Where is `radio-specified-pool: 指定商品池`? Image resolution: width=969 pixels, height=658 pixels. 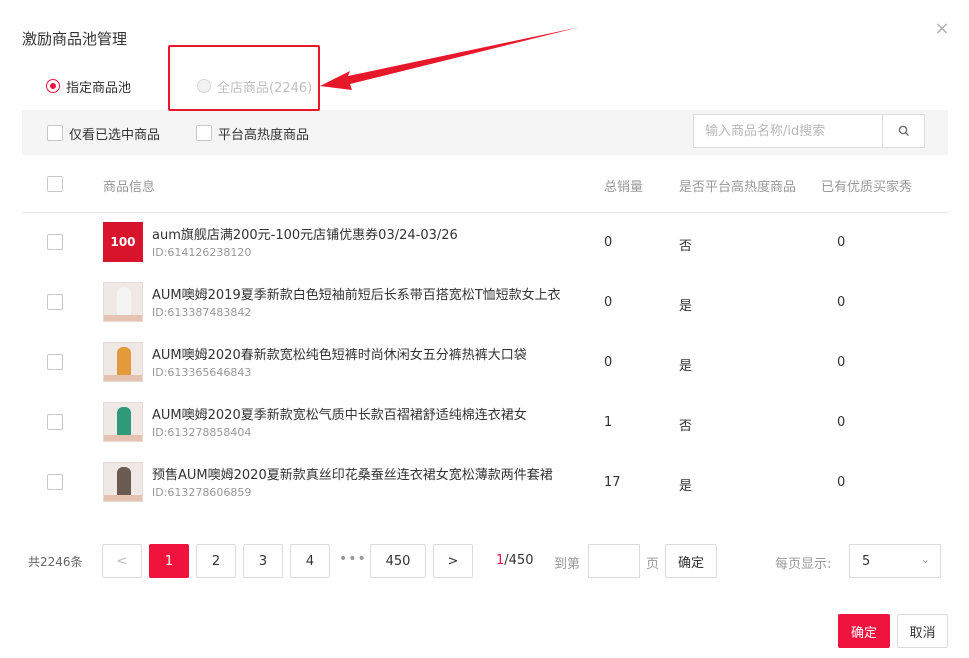 radio-specified-pool: 指定商品池 is located at coordinates (88, 86).